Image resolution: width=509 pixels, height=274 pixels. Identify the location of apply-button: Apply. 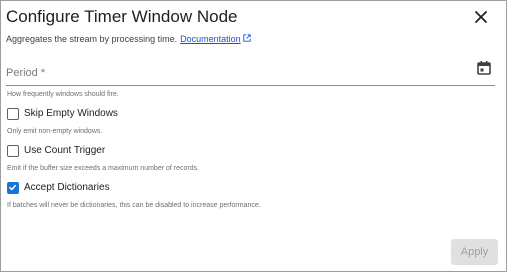
(474, 252).